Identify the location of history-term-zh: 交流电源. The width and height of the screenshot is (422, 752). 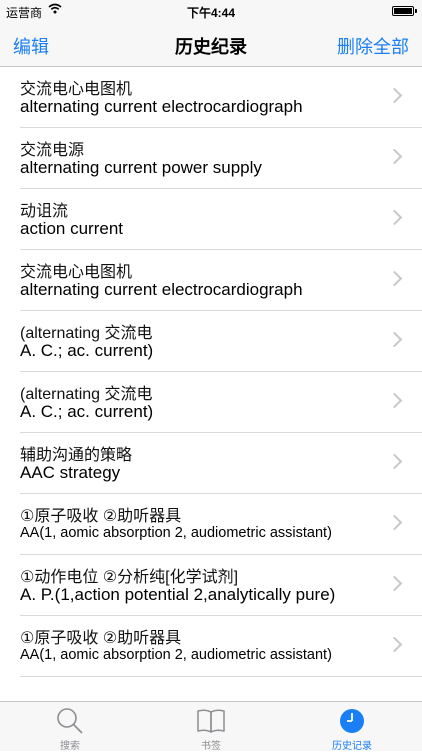
(52, 150).